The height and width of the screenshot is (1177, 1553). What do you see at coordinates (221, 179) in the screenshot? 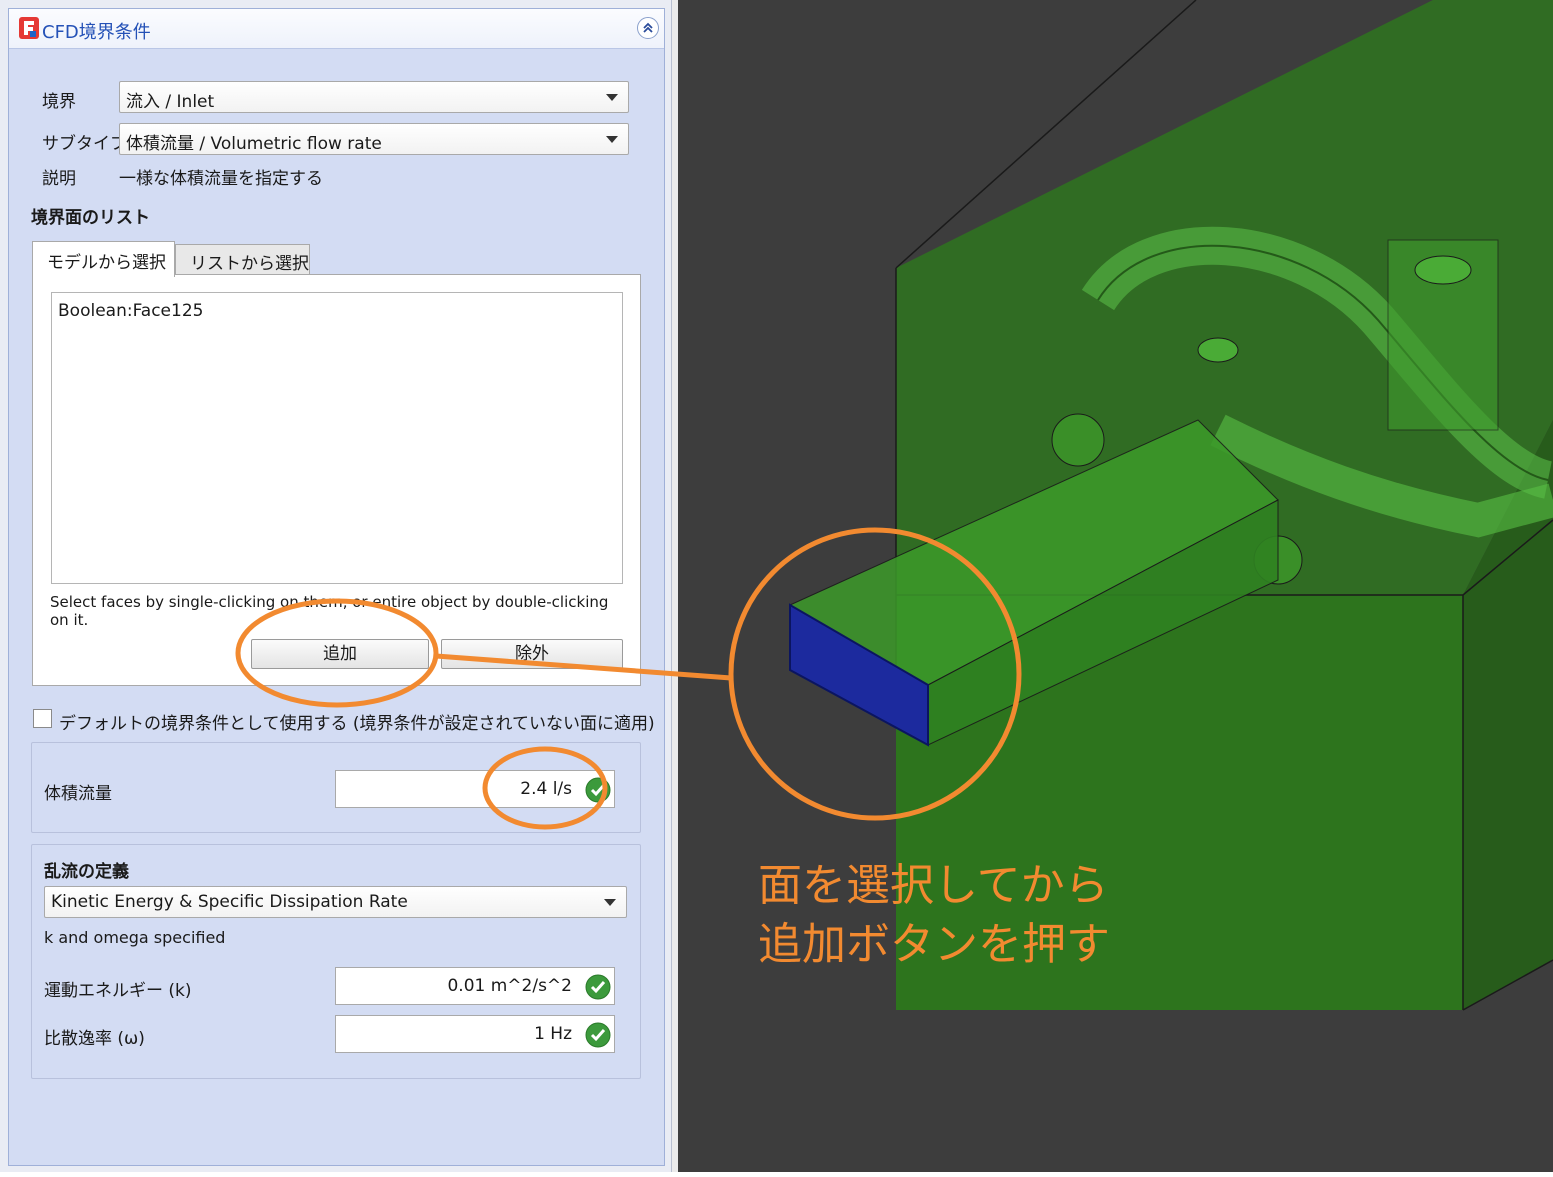
I see `description-text: 一様な体積流量を指定する` at bounding box center [221, 179].